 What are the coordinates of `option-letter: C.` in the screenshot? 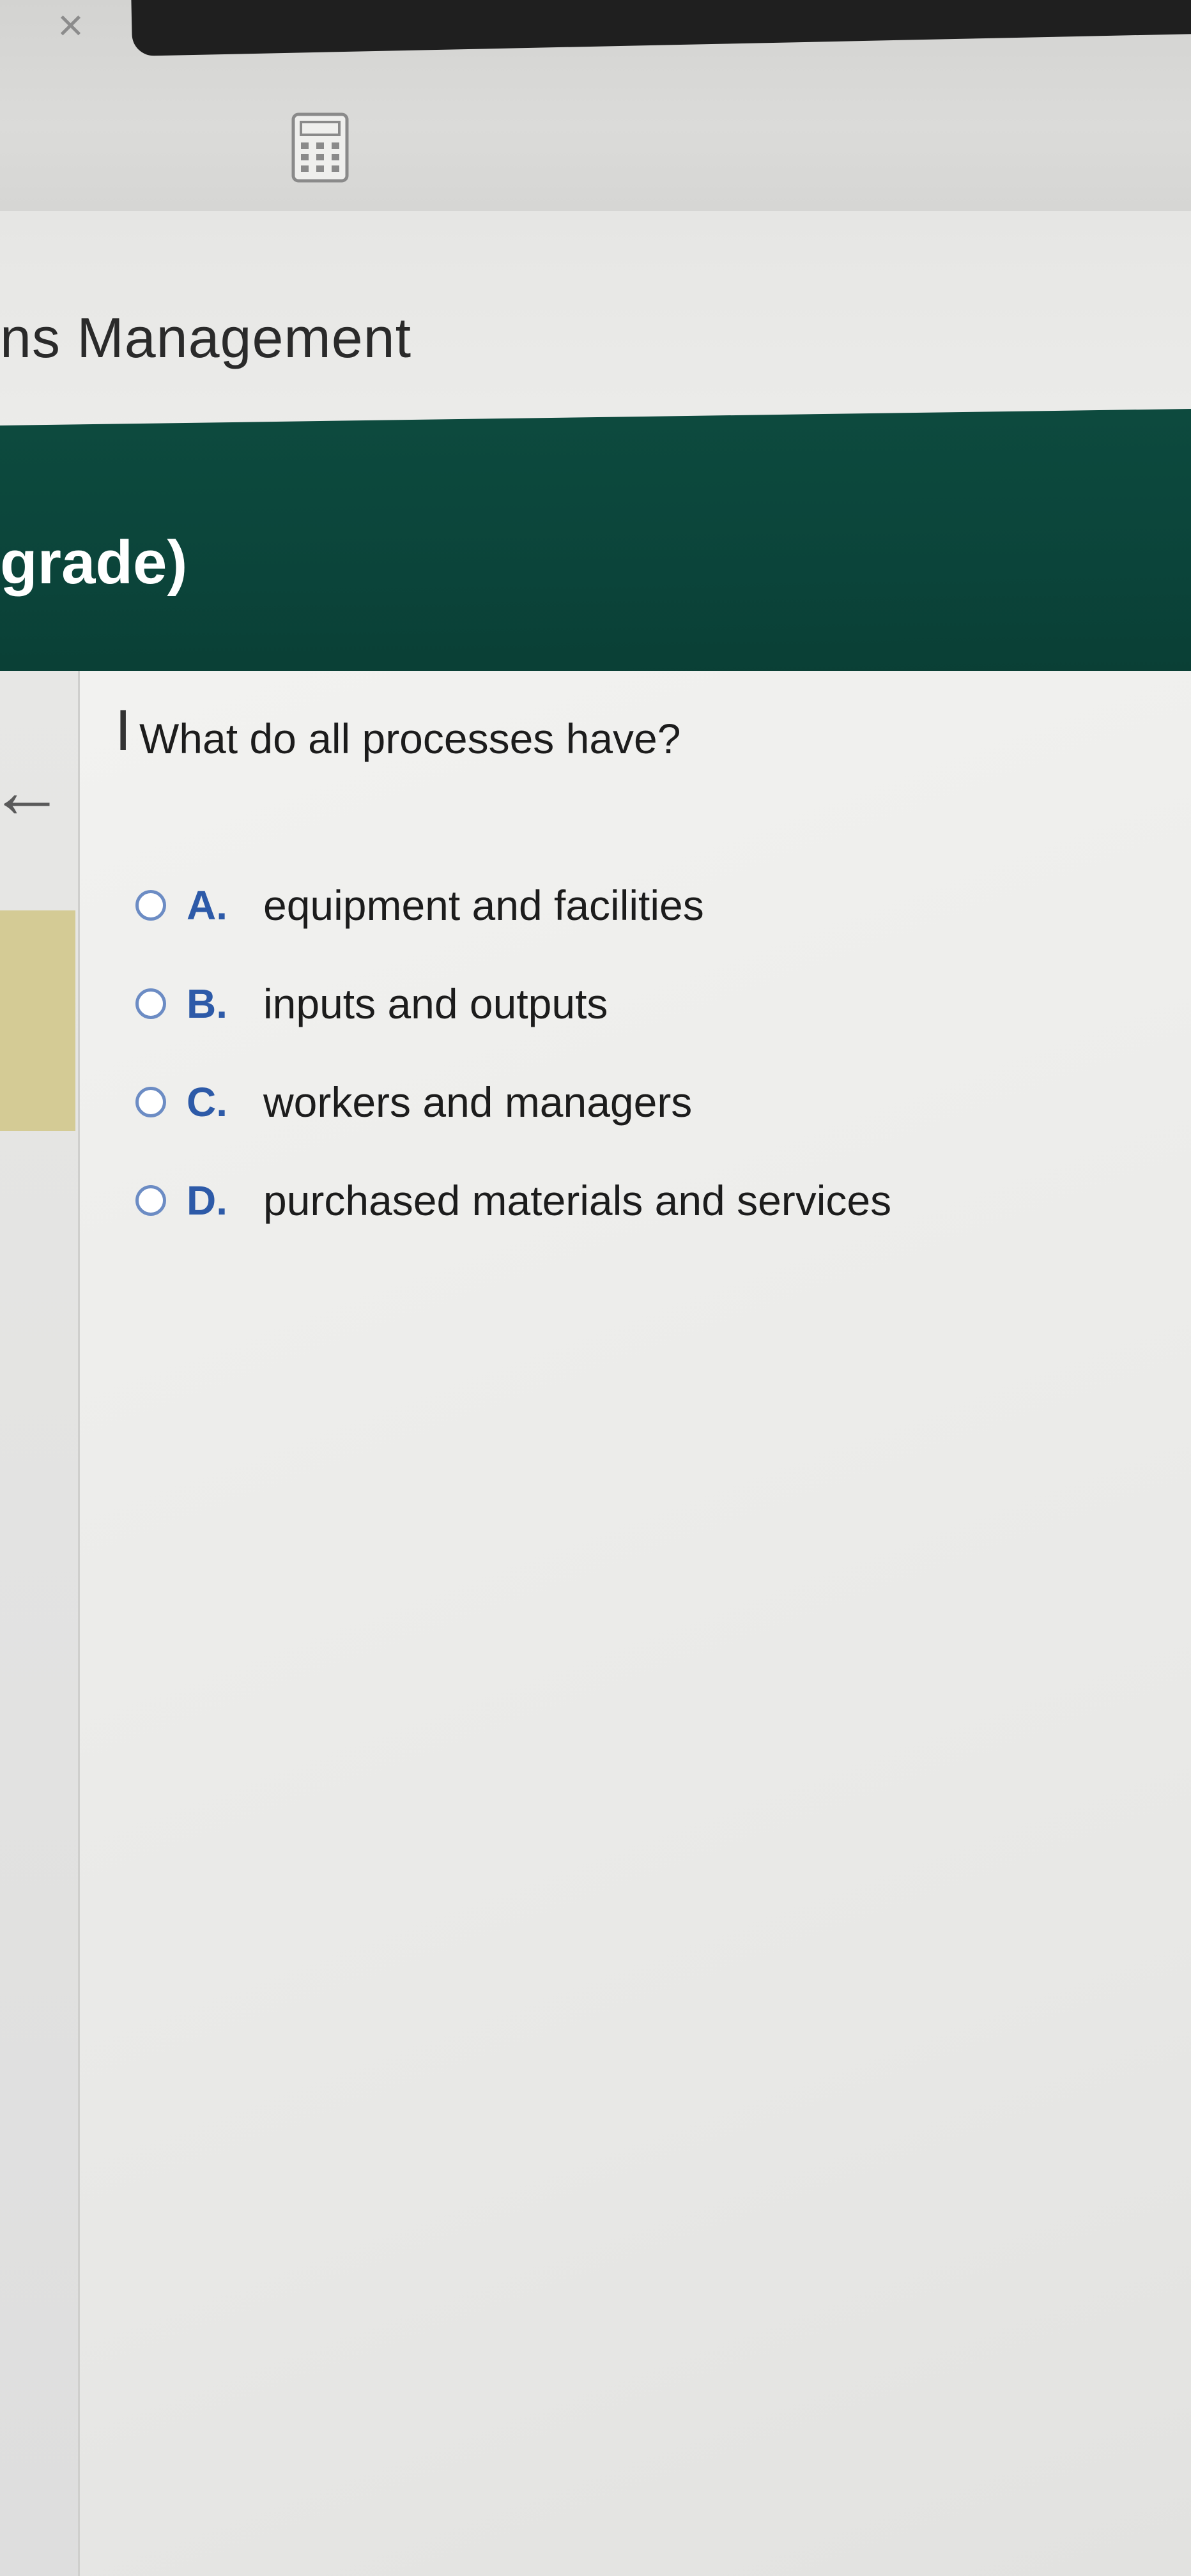 It's located at (207, 1102).